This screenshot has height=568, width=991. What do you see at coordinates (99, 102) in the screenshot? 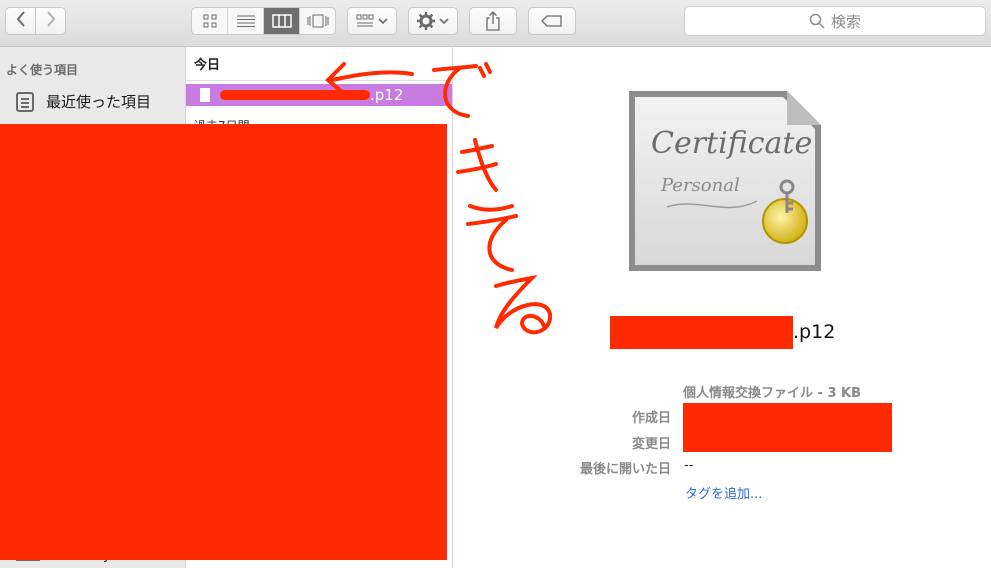
I see `sidebar-item-label: 最近使った項目` at bounding box center [99, 102].